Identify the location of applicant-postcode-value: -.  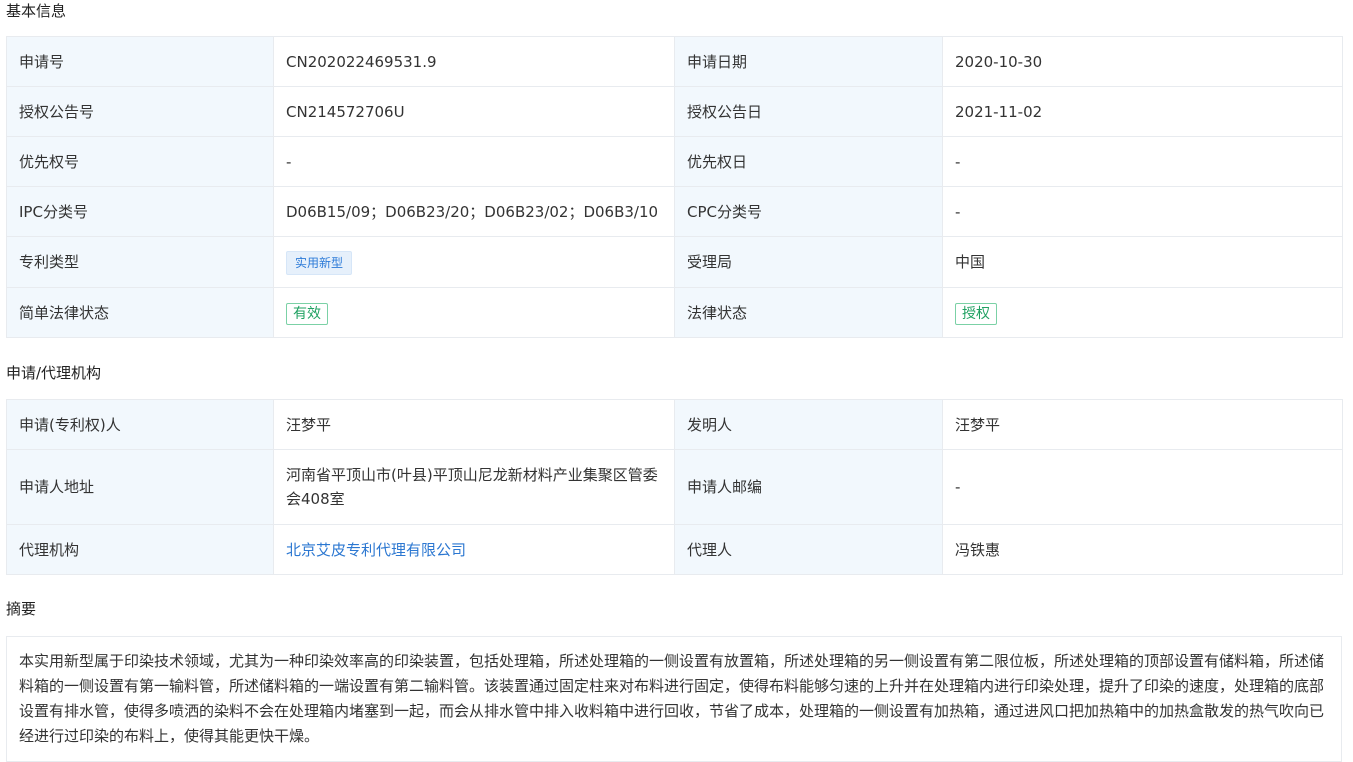
(1142, 487).